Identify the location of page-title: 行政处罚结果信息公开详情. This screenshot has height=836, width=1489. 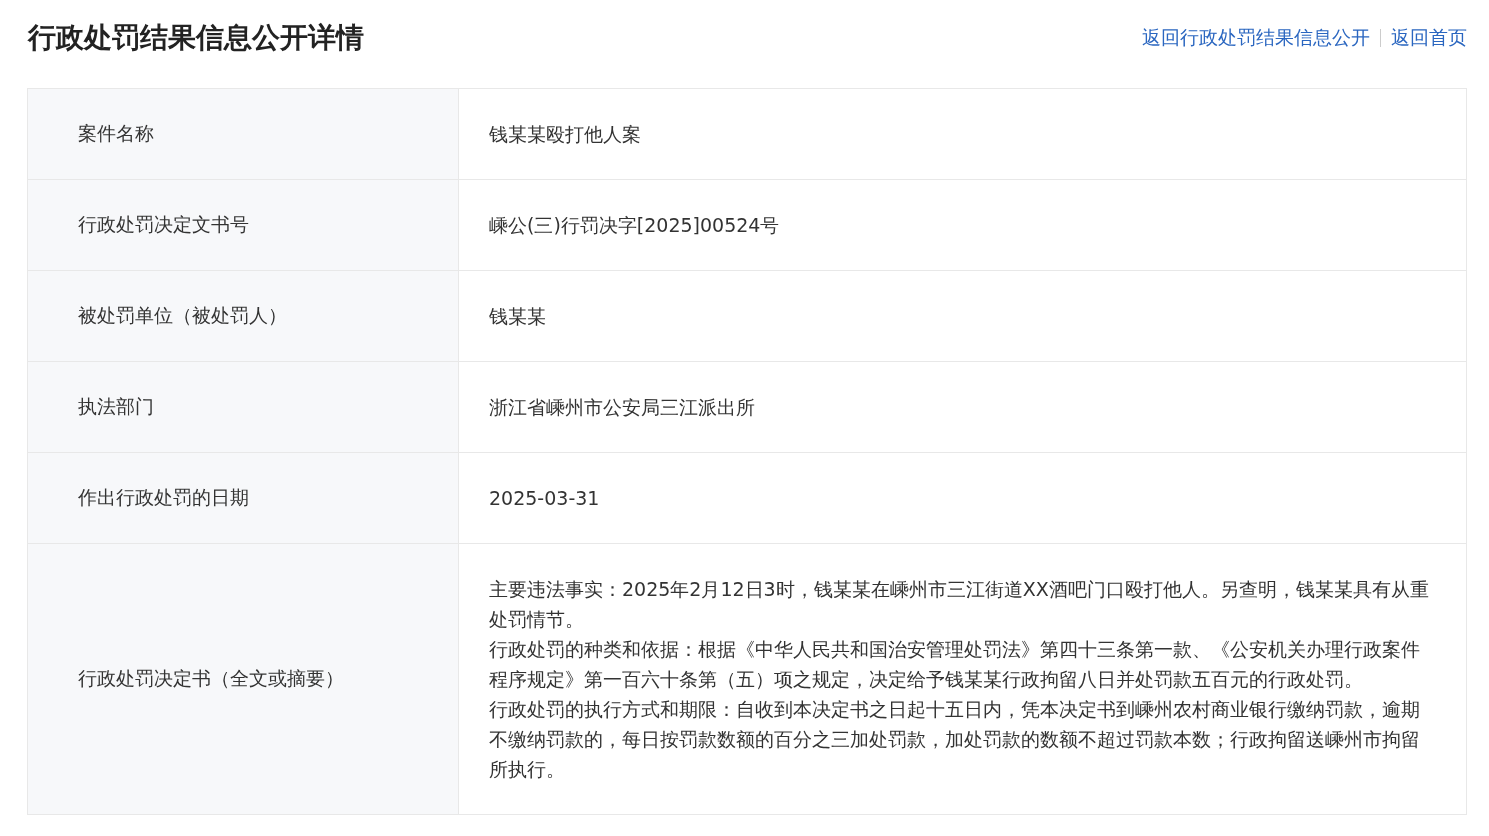
(196, 38).